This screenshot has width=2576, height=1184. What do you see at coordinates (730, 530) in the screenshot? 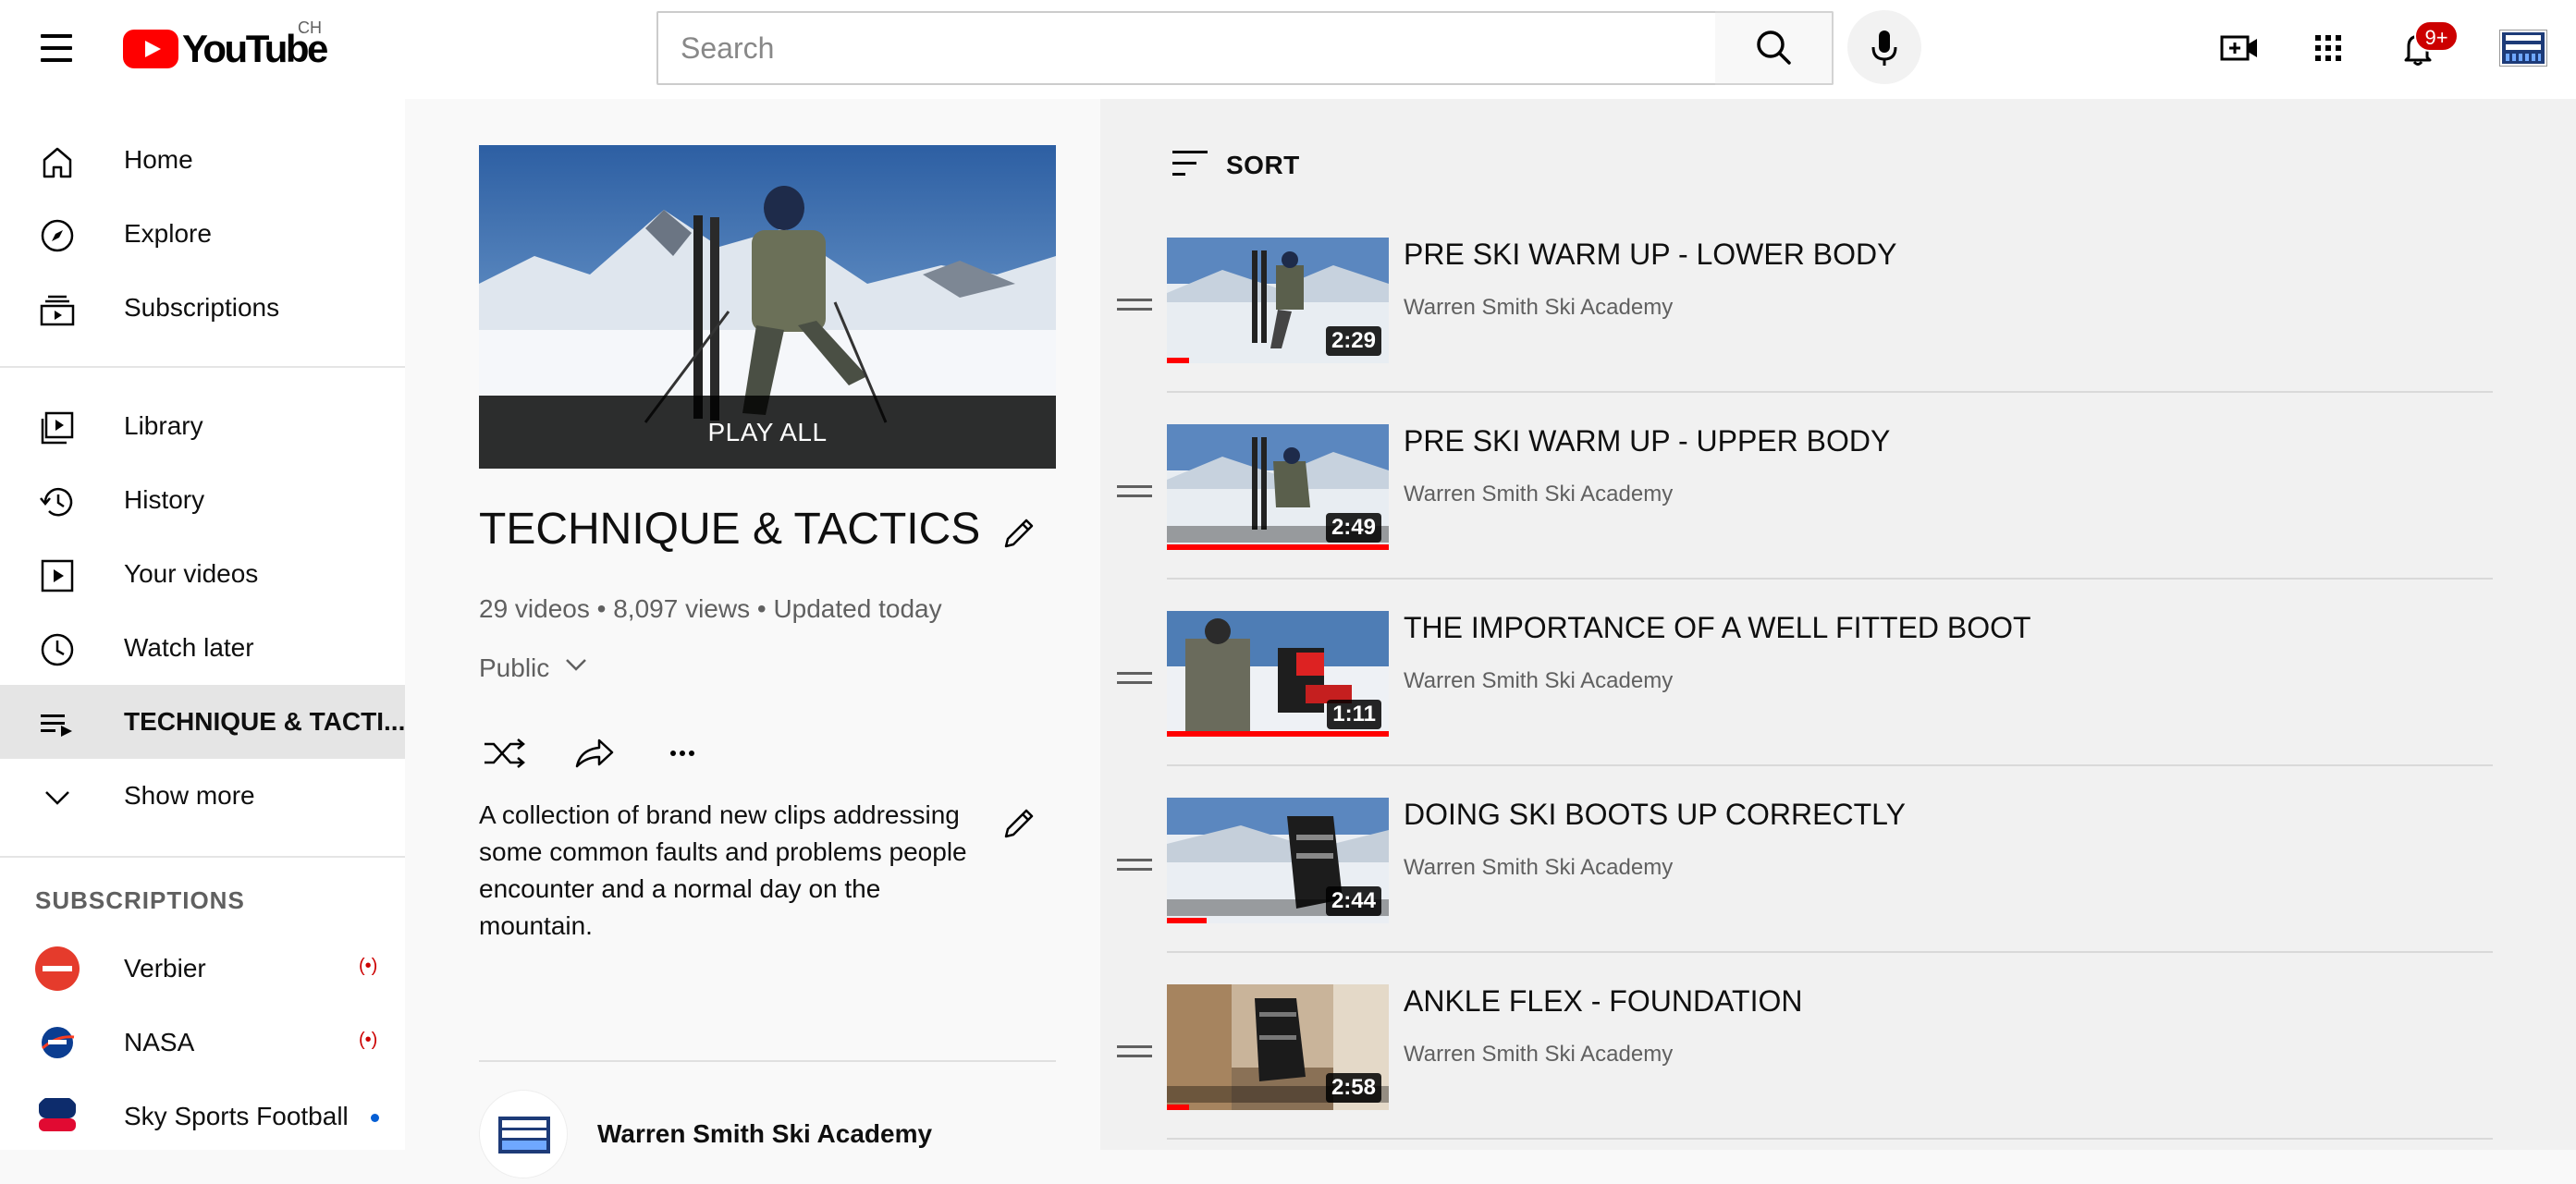
I see `playlist-title: TECHNIQUE & TACTICS` at bounding box center [730, 530].